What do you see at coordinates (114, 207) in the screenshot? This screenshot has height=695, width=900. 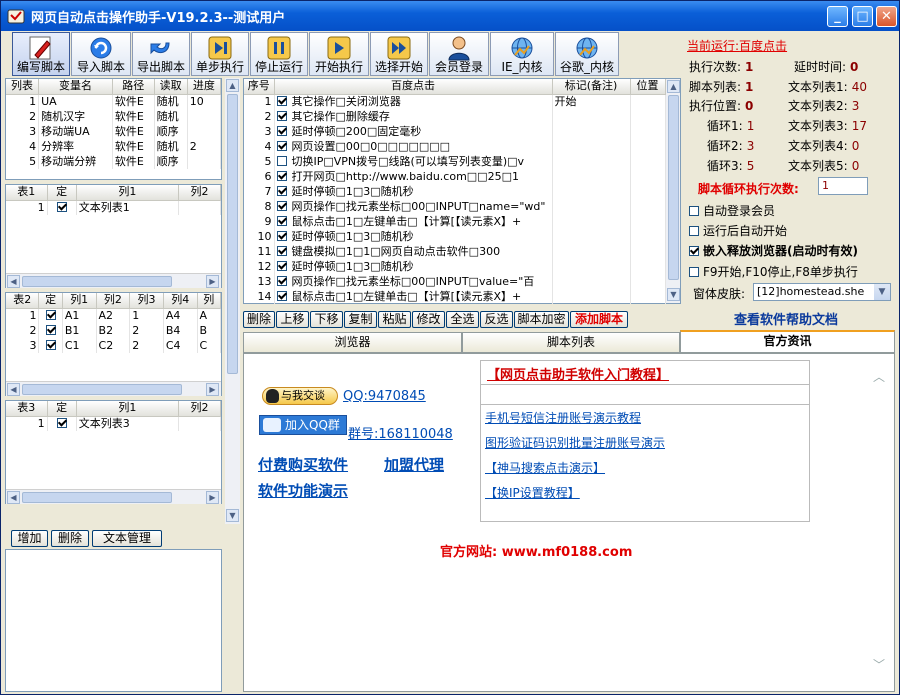 I see `table-row: 1 文本列表1` at bounding box center [114, 207].